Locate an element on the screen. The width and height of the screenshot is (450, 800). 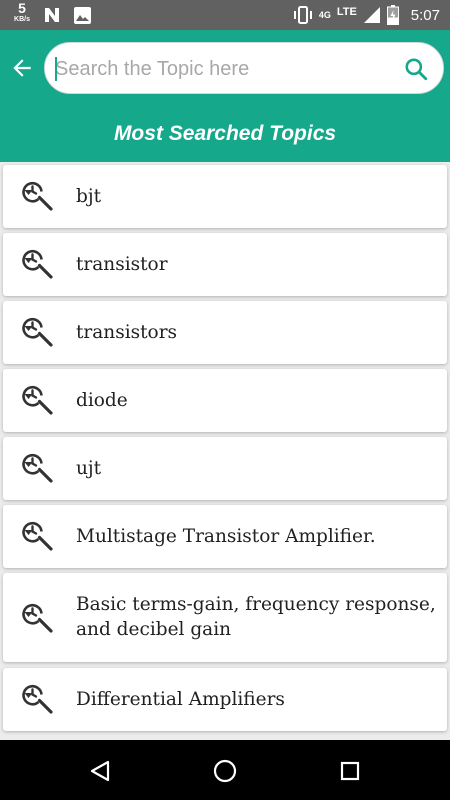
network-lte-label: LTE is located at coordinates (346, 11).